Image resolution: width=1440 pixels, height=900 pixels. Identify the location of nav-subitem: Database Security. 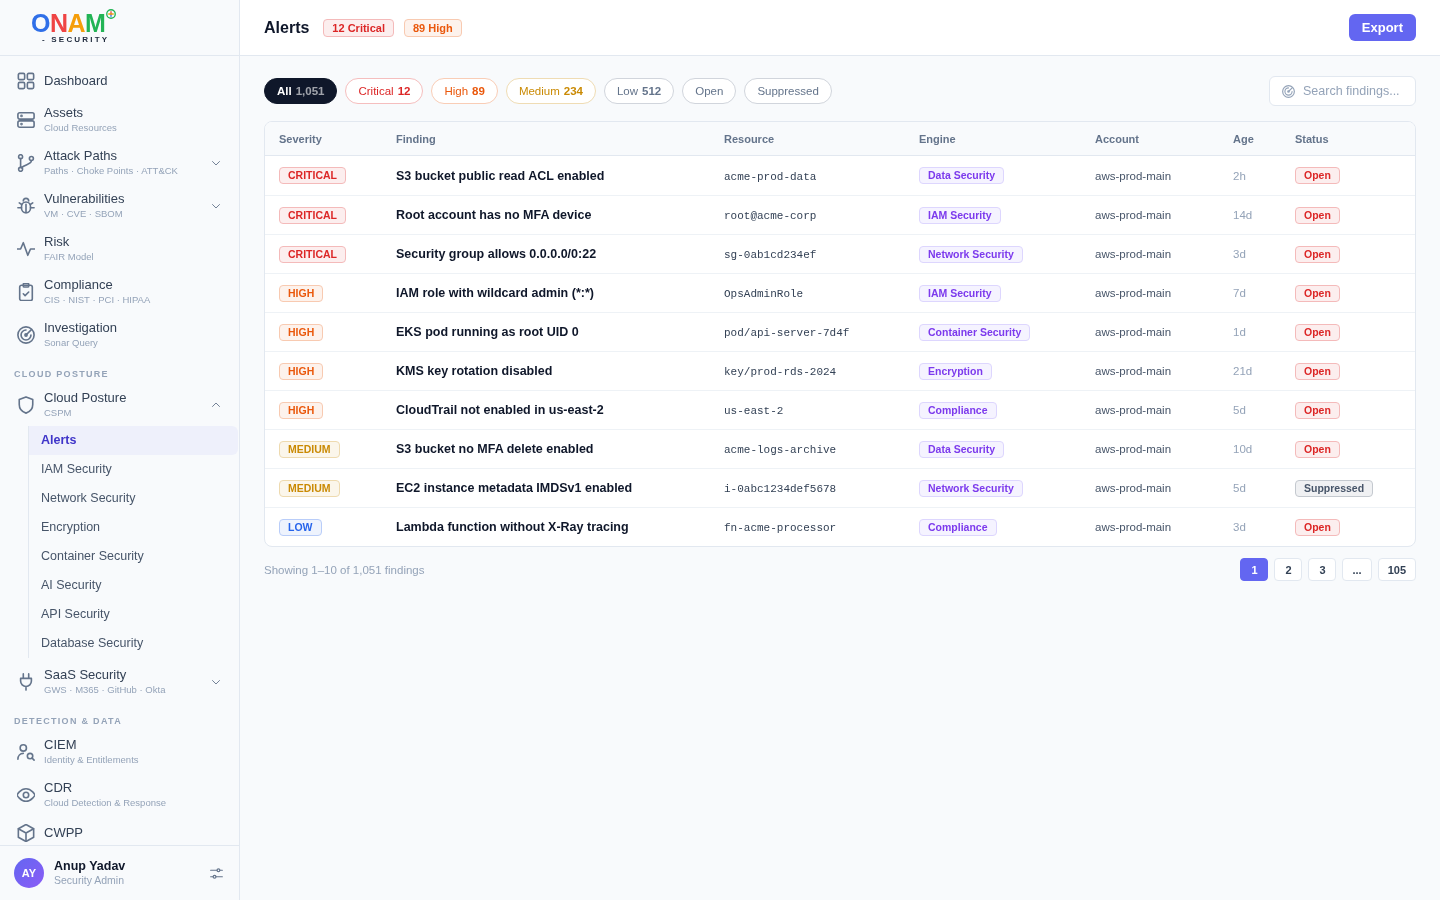
(133, 643).